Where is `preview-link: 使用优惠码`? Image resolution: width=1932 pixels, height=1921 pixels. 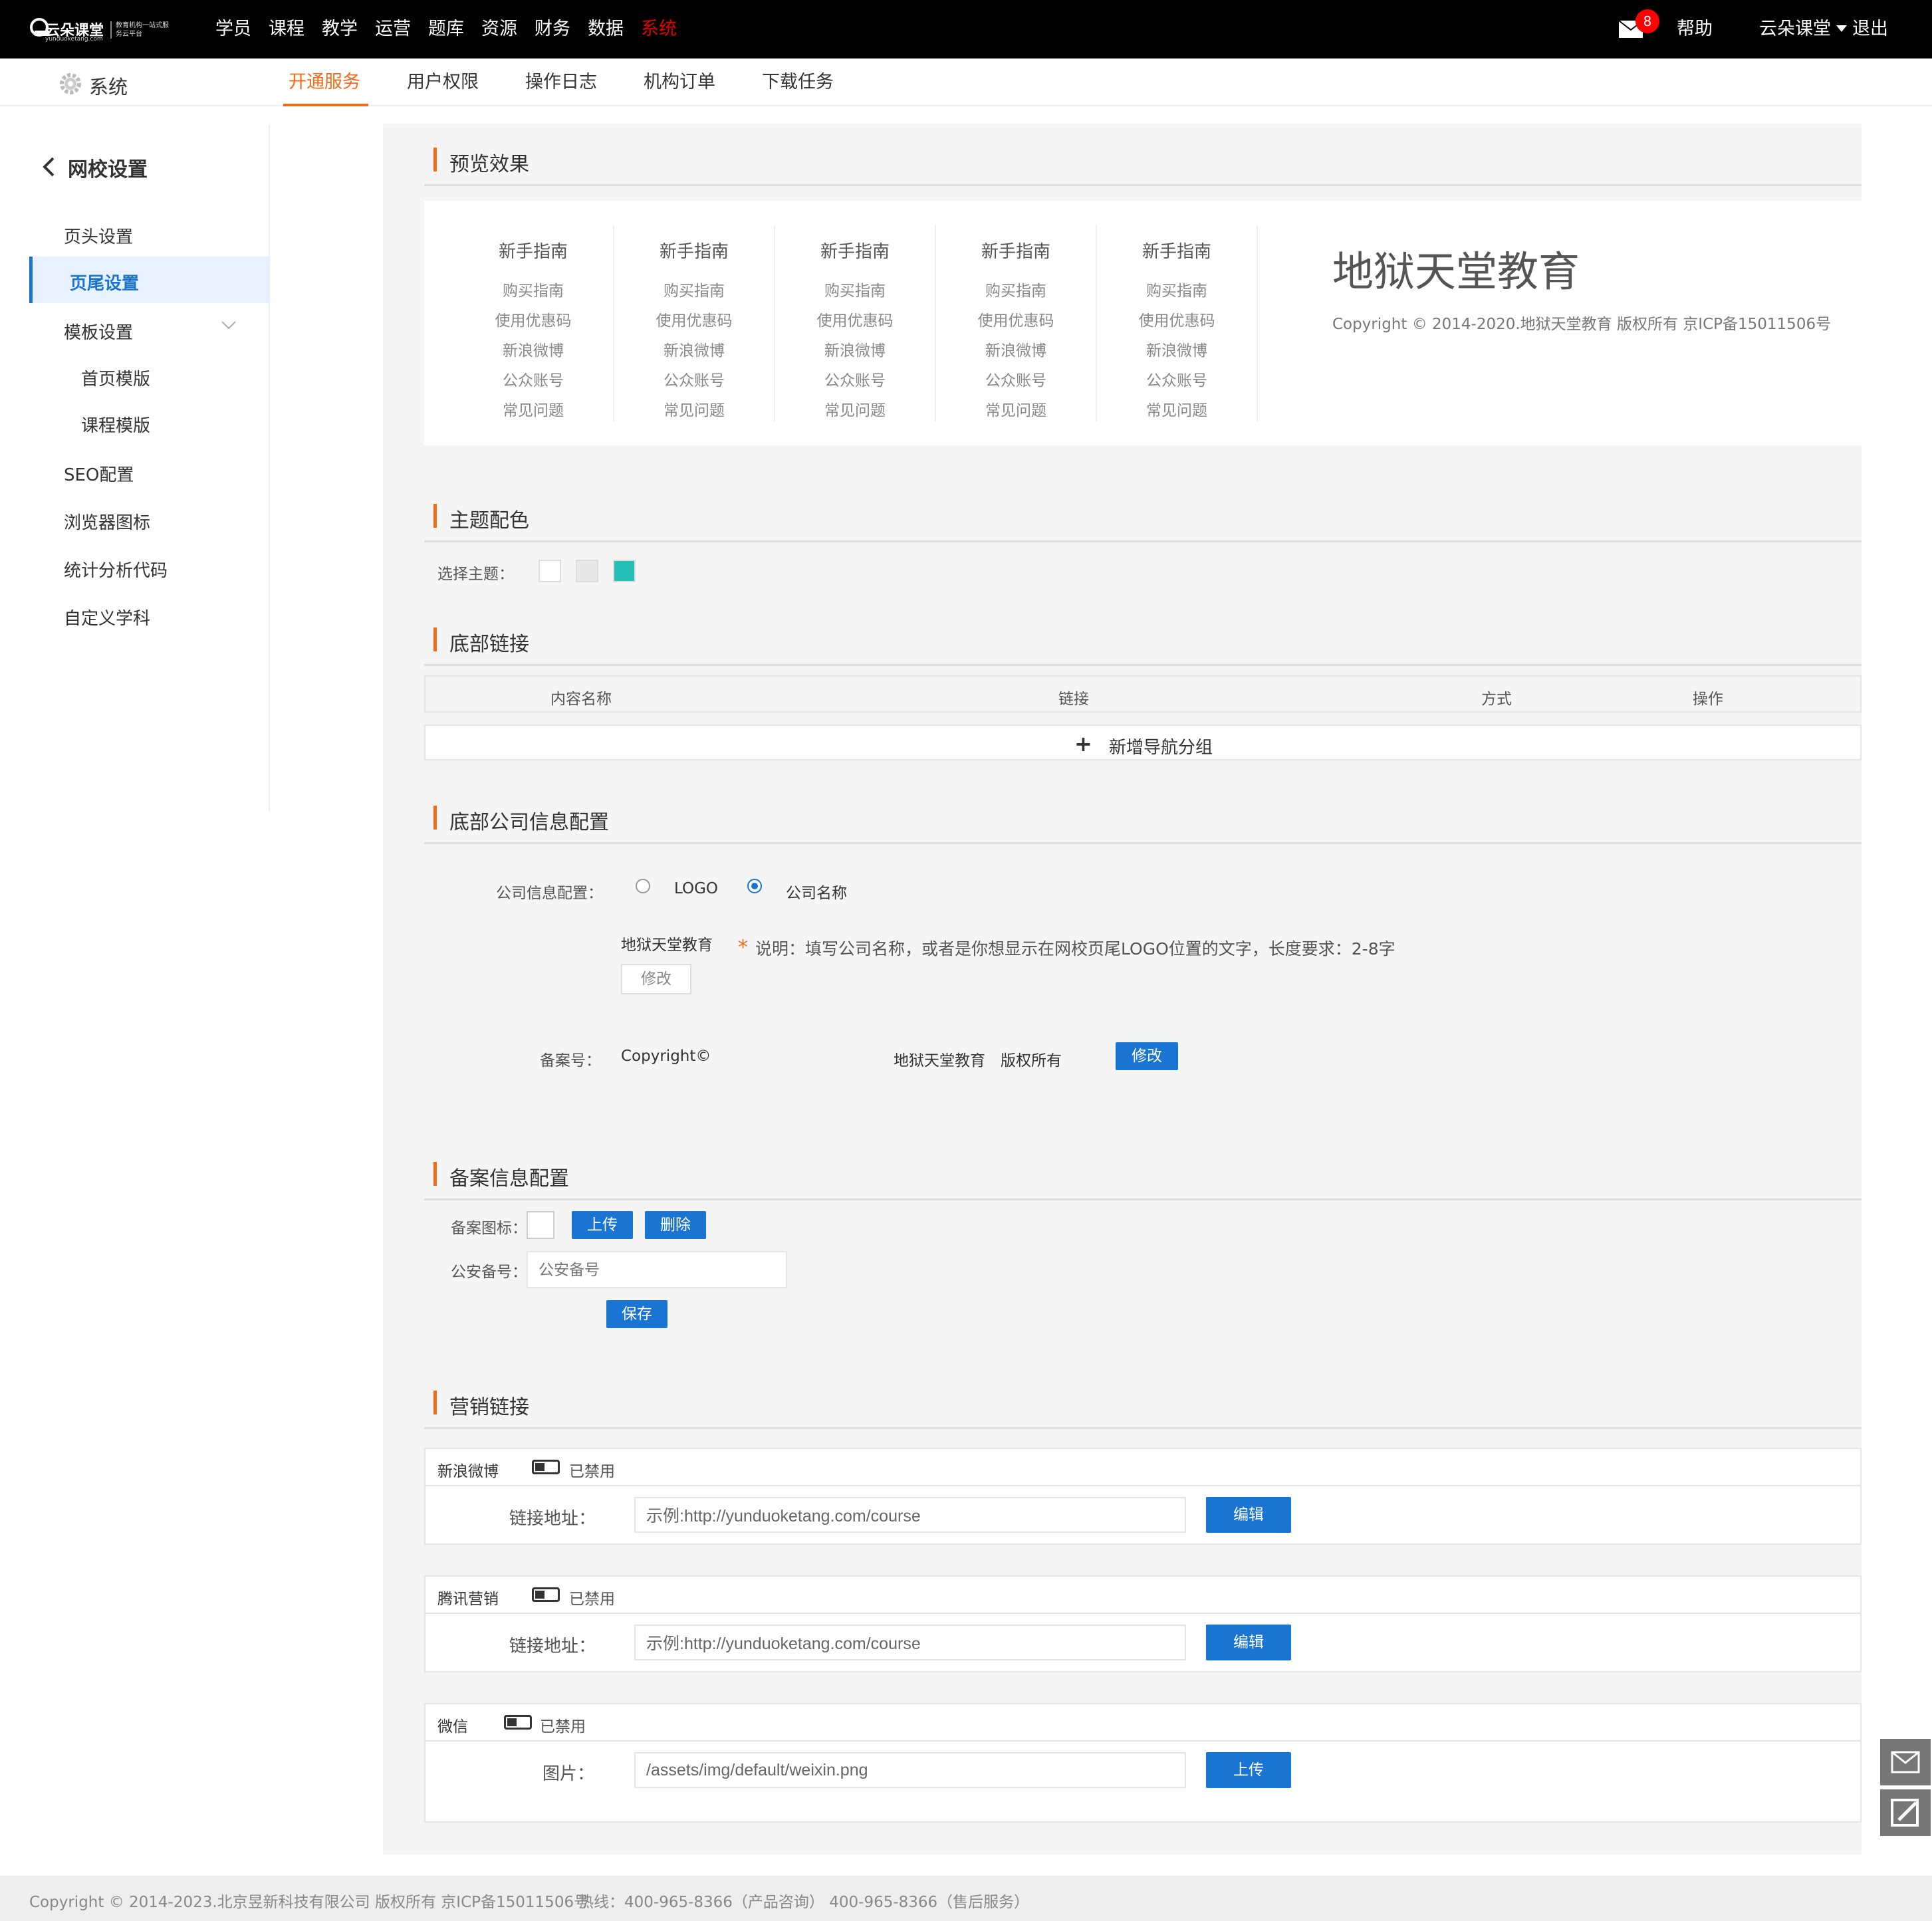
preview-link: 使用优惠码 is located at coordinates (533, 321).